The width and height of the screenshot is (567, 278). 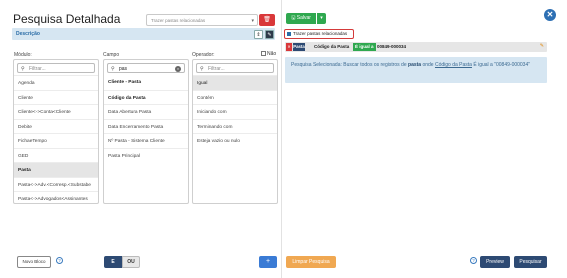 What do you see at coordinates (178, 20) in the screenshot?
I see `saved-search-placeholder: Trazer pastas relacionadas` at bounding box center [178, 20].